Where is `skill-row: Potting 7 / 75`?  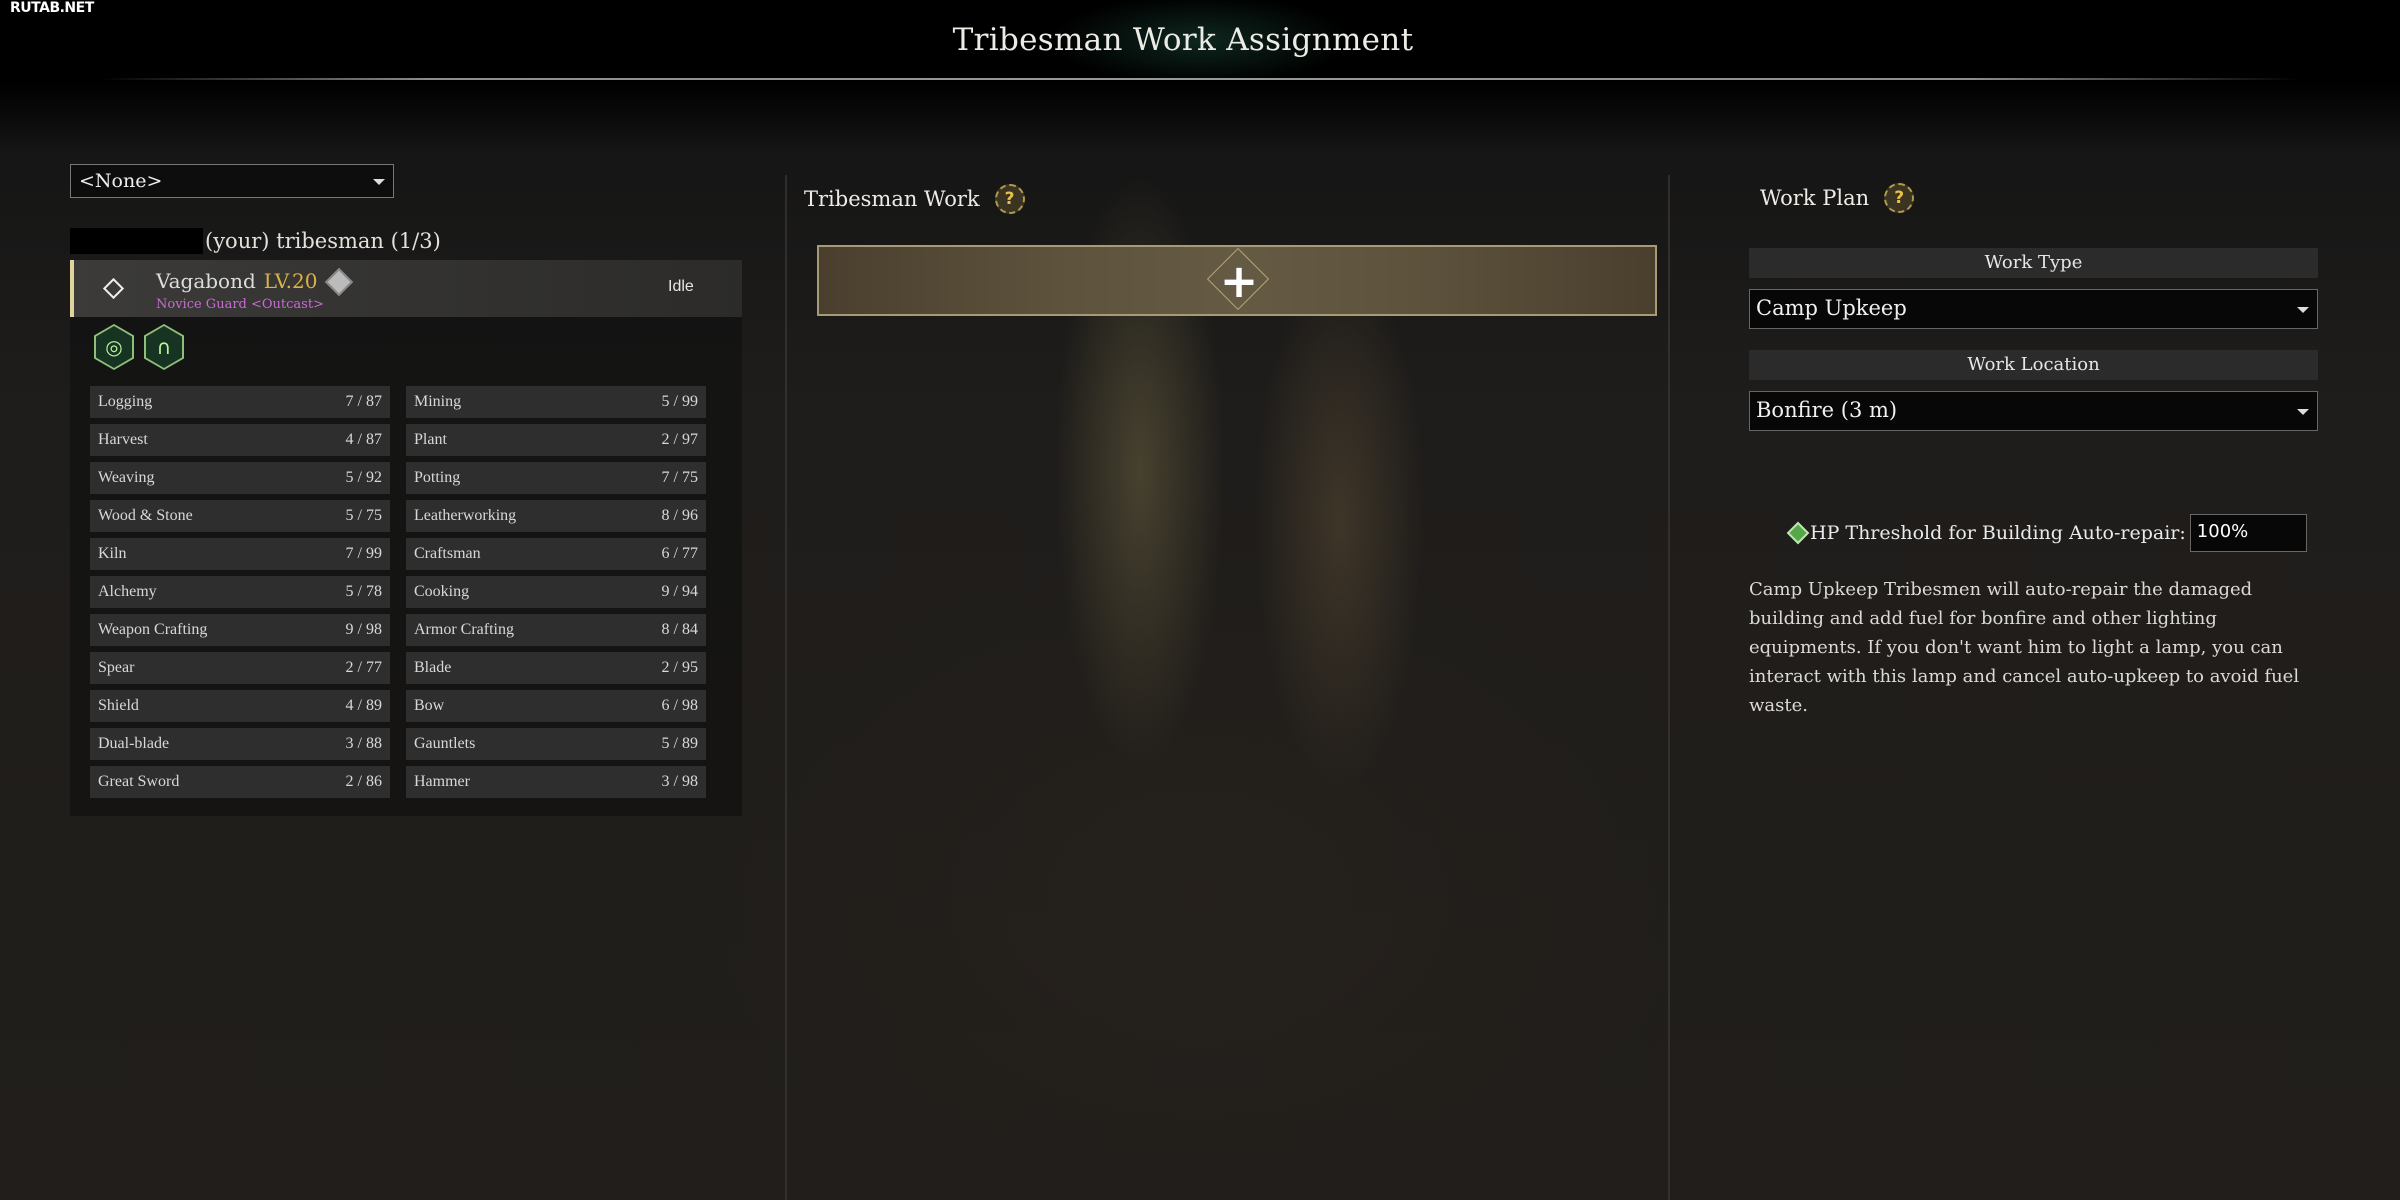
skill-row: Potting 7 / 75 is located at coordinates (556, 478).